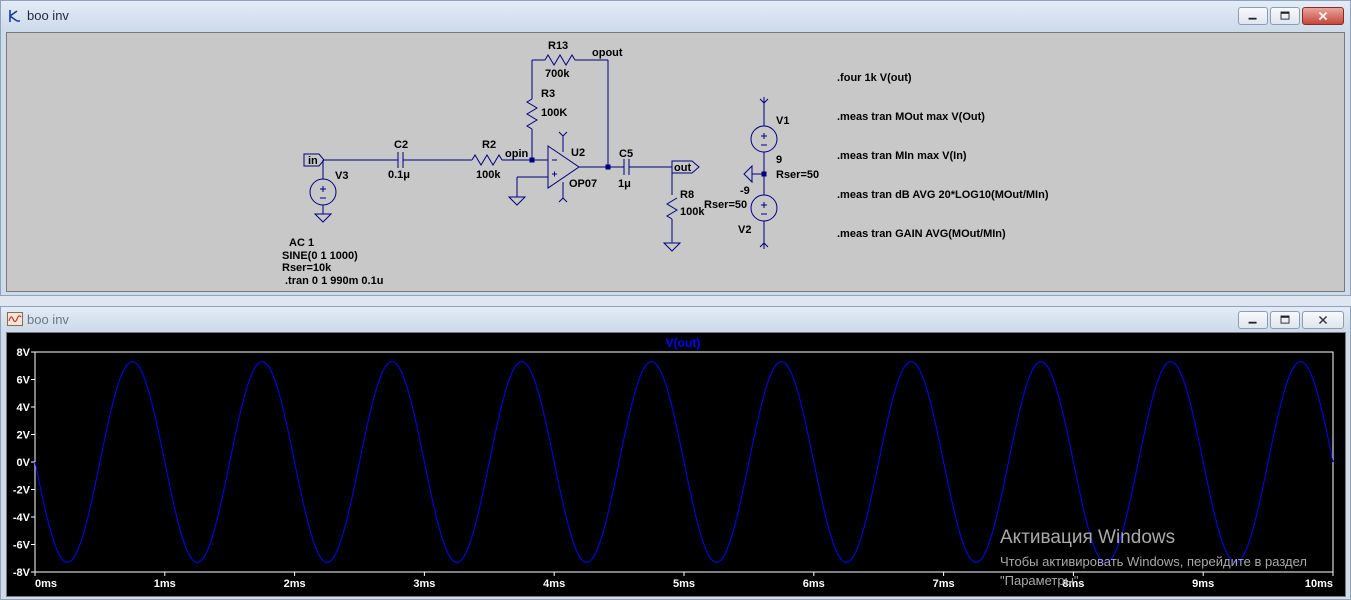  Describe the element at coordinates (302, 243) in the screenshot. I see `v3-ac-spec: AC 1` at that location.